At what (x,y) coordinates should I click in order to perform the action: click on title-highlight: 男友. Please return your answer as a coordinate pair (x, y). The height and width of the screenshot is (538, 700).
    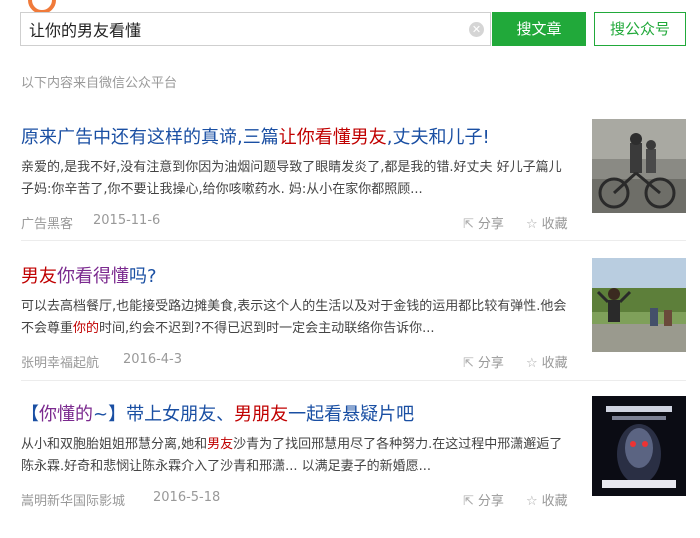
    Looking at the image, I should click on (39, 276).